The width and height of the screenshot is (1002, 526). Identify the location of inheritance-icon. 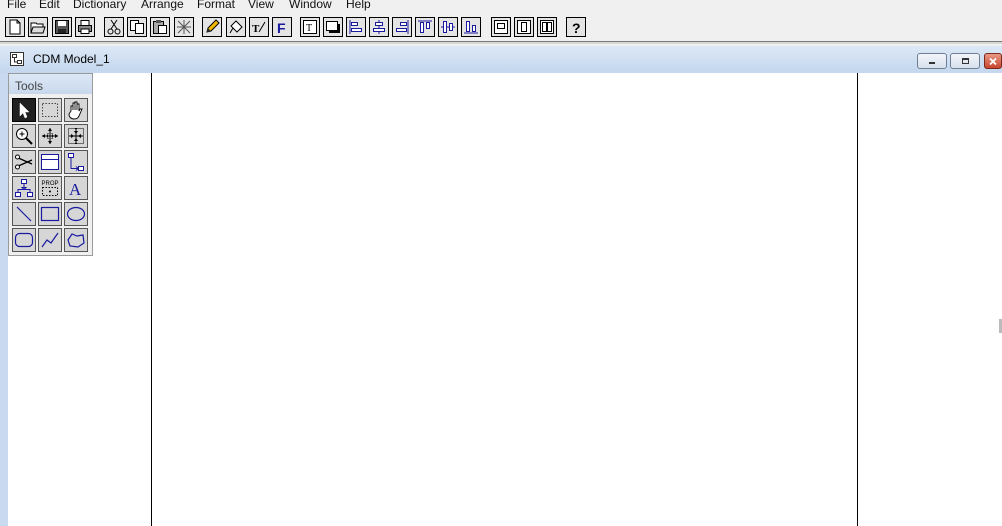
(24, 188).